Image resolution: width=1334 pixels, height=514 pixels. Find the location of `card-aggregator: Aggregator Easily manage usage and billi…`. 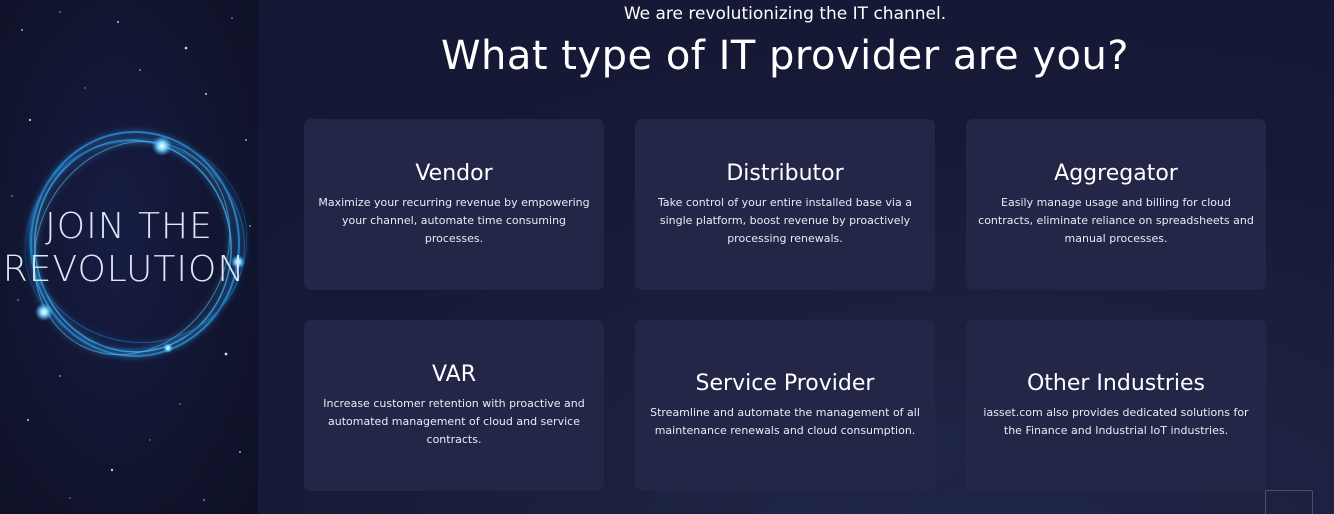

card-aggregator: Aggregator Easily manage usage and billi… is located at coordinates (1116, 204).